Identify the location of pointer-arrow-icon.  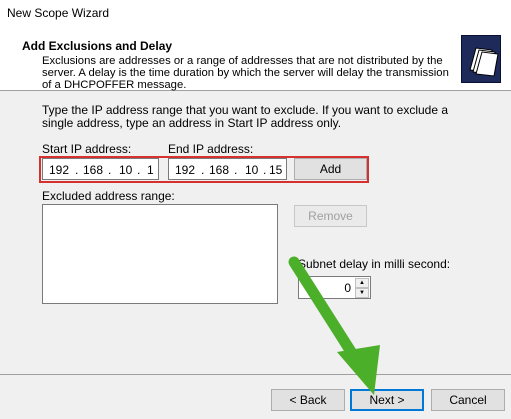
(334, 325).